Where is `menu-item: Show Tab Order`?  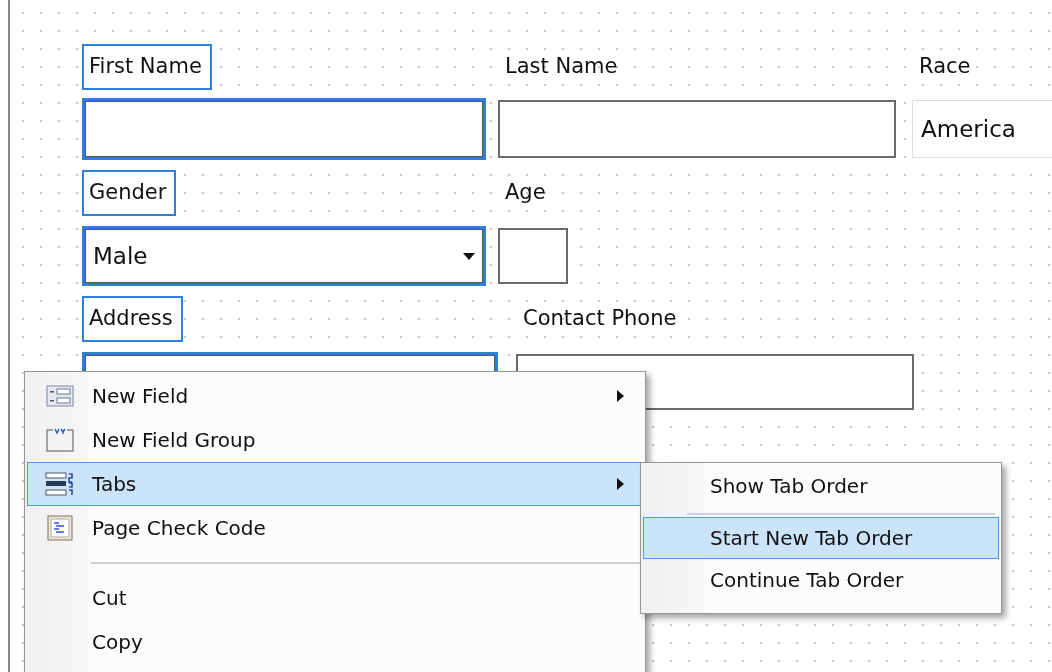
menu-item: Show Tab Order is located at coordinates (821, 486).